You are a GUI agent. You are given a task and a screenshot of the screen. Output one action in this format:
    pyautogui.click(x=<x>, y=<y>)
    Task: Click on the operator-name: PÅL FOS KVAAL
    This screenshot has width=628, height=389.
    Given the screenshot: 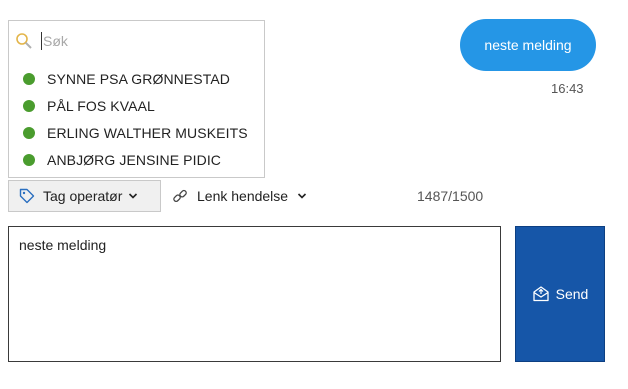 What is the action you would take?
    pyautogui.click(x=101, y=105)
    